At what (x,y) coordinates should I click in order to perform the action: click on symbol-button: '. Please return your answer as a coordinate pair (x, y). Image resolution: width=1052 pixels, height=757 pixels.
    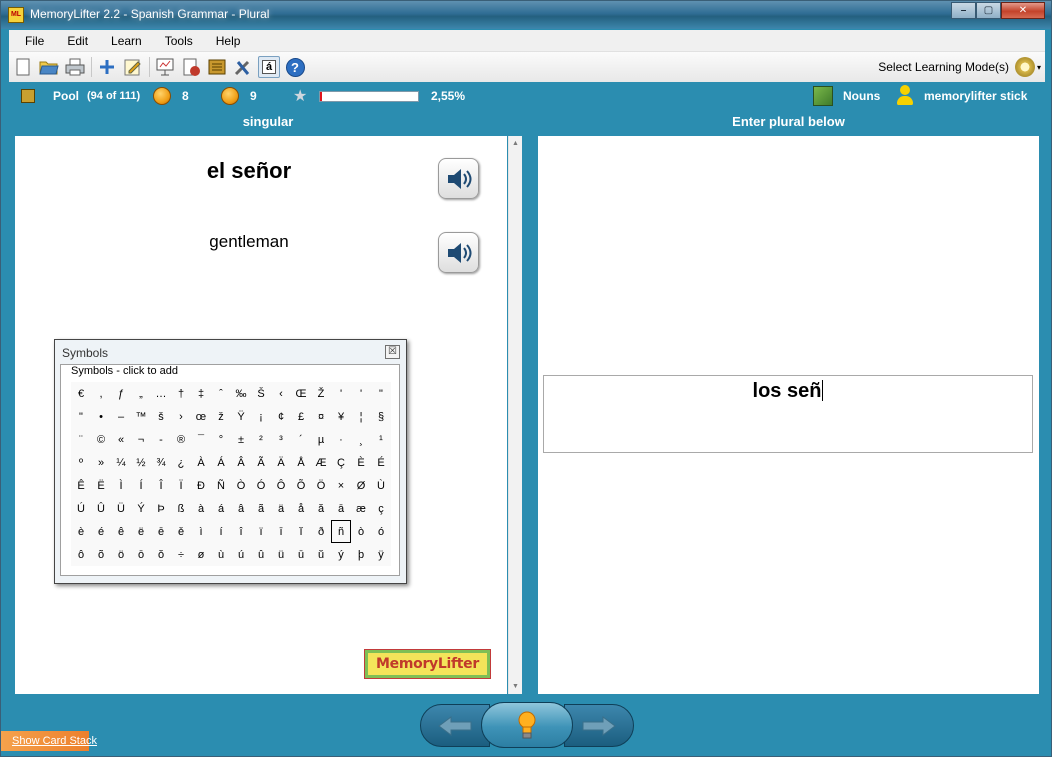
    Looking at the image, I should click on (341, 393).